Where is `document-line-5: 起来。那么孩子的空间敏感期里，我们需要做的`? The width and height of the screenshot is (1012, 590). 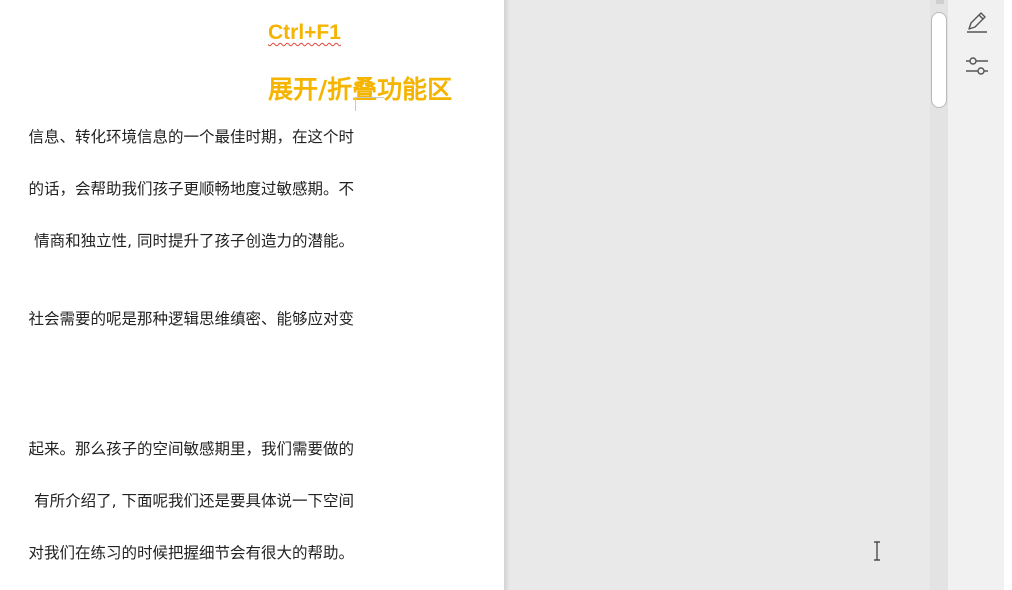 document-line-5: 起来。那么孩子的空间敏感期里，我们需要做的 is located at coordinates (191, 449).